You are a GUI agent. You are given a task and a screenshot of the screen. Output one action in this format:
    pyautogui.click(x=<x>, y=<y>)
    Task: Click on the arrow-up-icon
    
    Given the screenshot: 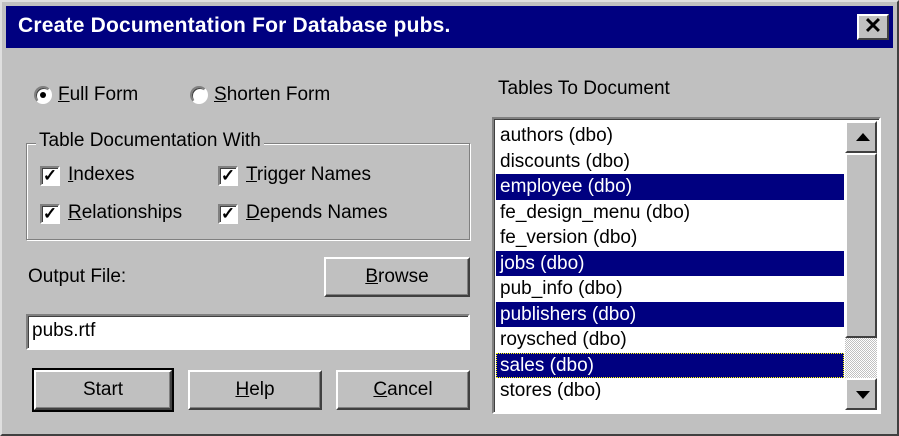 What is the action you would take?
    pyautogui.click(x=863, y=137)
    